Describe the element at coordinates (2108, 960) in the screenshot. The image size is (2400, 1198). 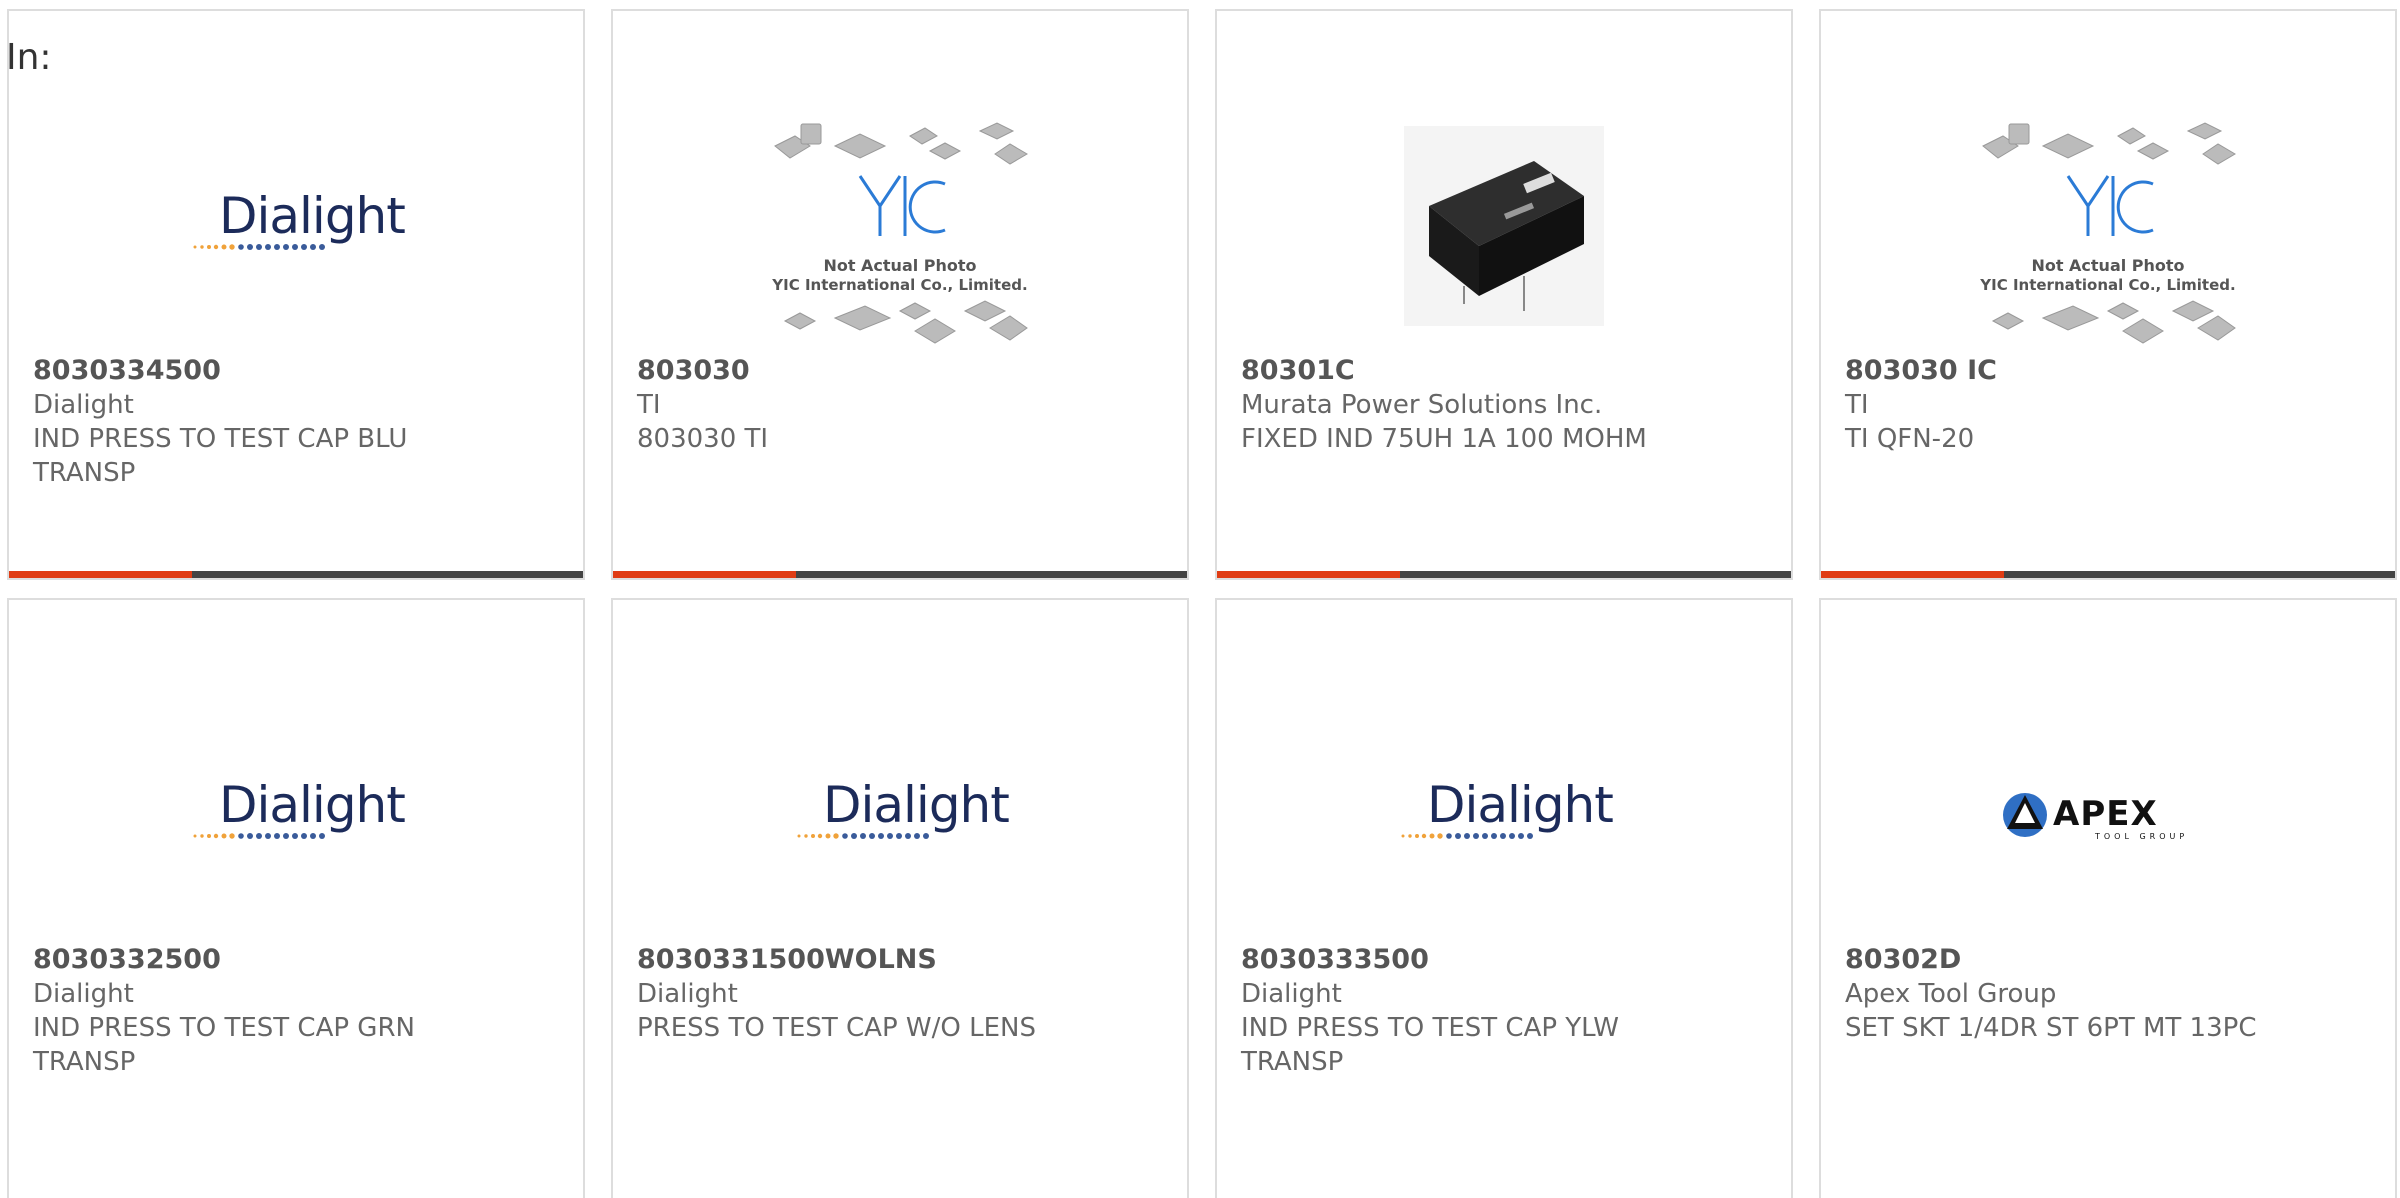
I see `part-number: 80302D` at that location.